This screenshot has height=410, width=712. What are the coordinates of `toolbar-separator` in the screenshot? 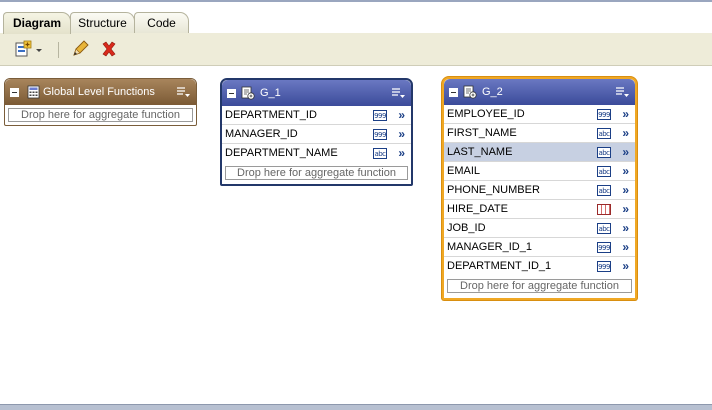 It's located at (58, 50).